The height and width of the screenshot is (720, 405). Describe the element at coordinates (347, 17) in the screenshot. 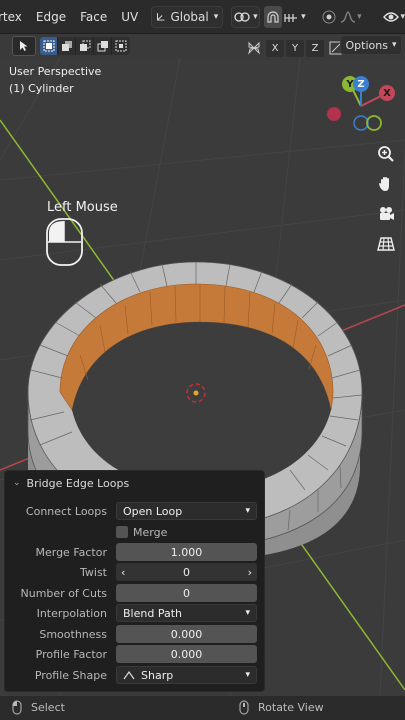

I see `falloff-curve-icon` at that location.